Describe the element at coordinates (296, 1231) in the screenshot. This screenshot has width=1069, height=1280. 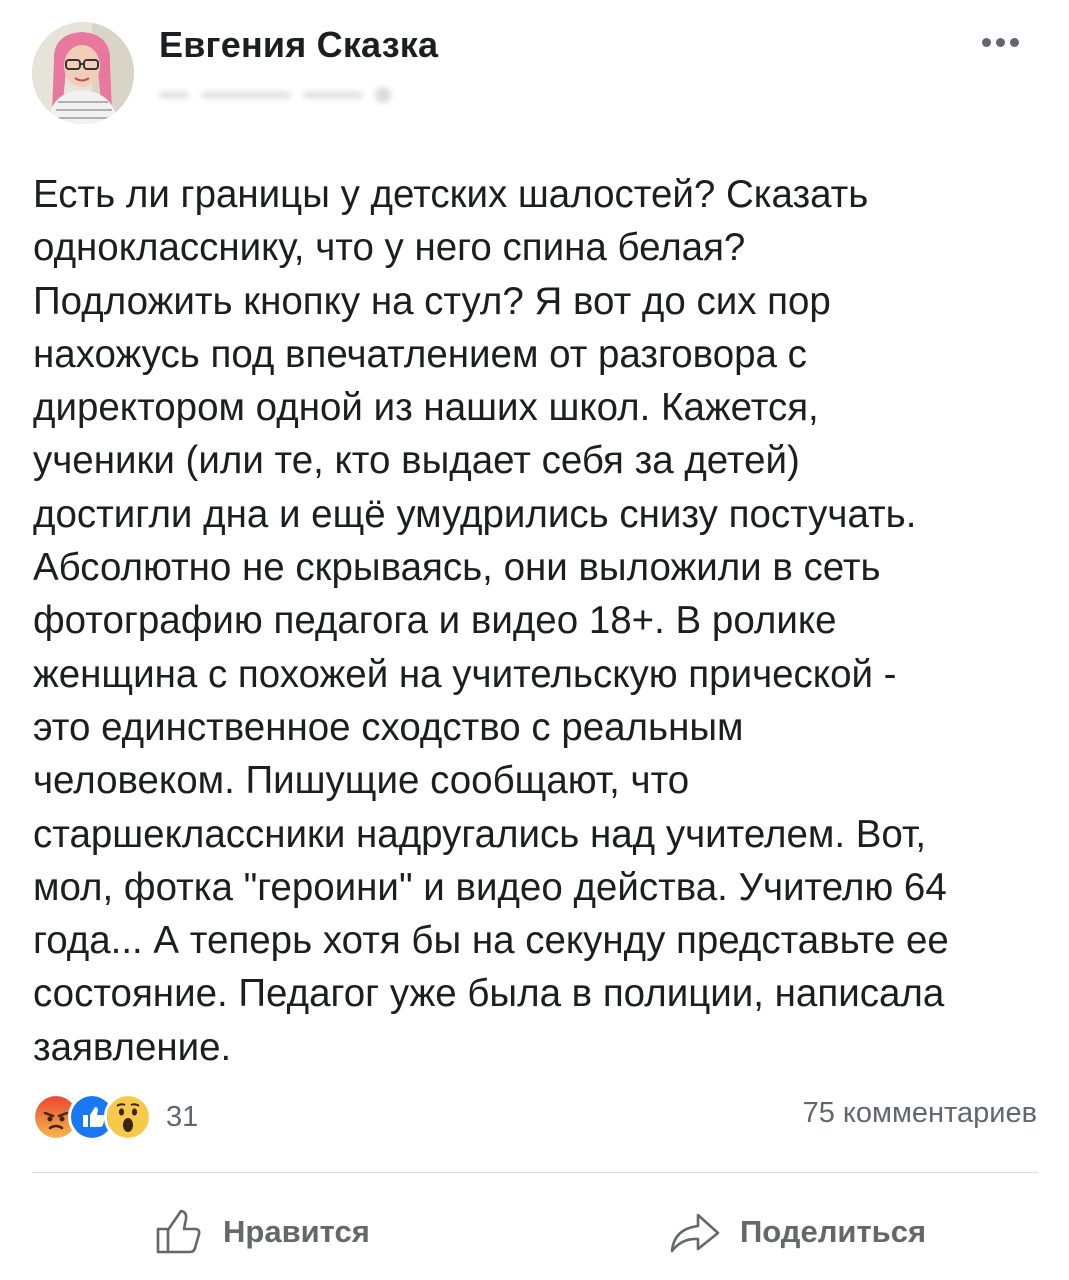
I see `like-label: Нравится` at that location.